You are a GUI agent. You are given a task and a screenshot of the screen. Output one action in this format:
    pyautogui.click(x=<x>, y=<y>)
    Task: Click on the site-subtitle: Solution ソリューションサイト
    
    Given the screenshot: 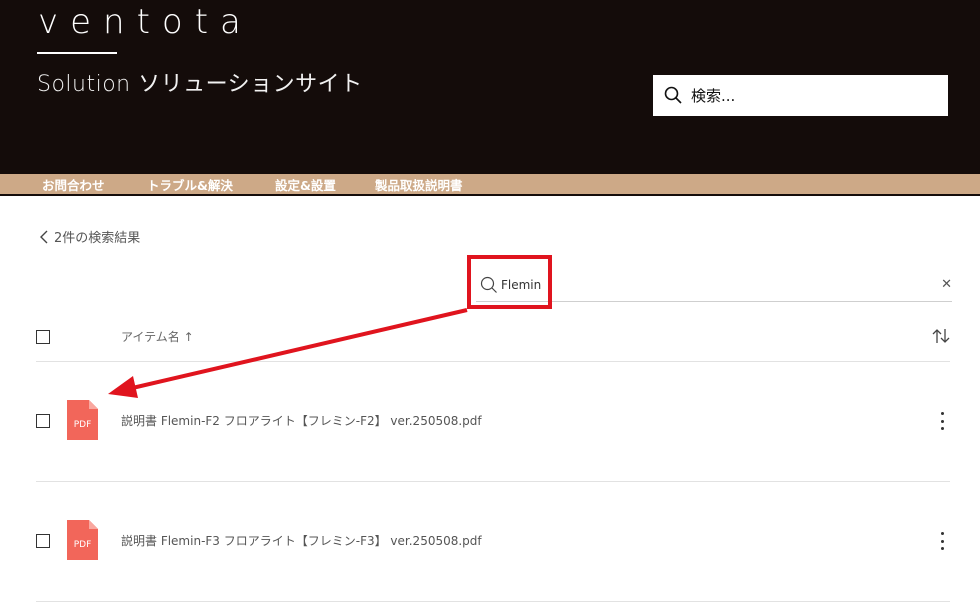 What is the action you would take?
    pyautogui.click(x=200, y=84)
    